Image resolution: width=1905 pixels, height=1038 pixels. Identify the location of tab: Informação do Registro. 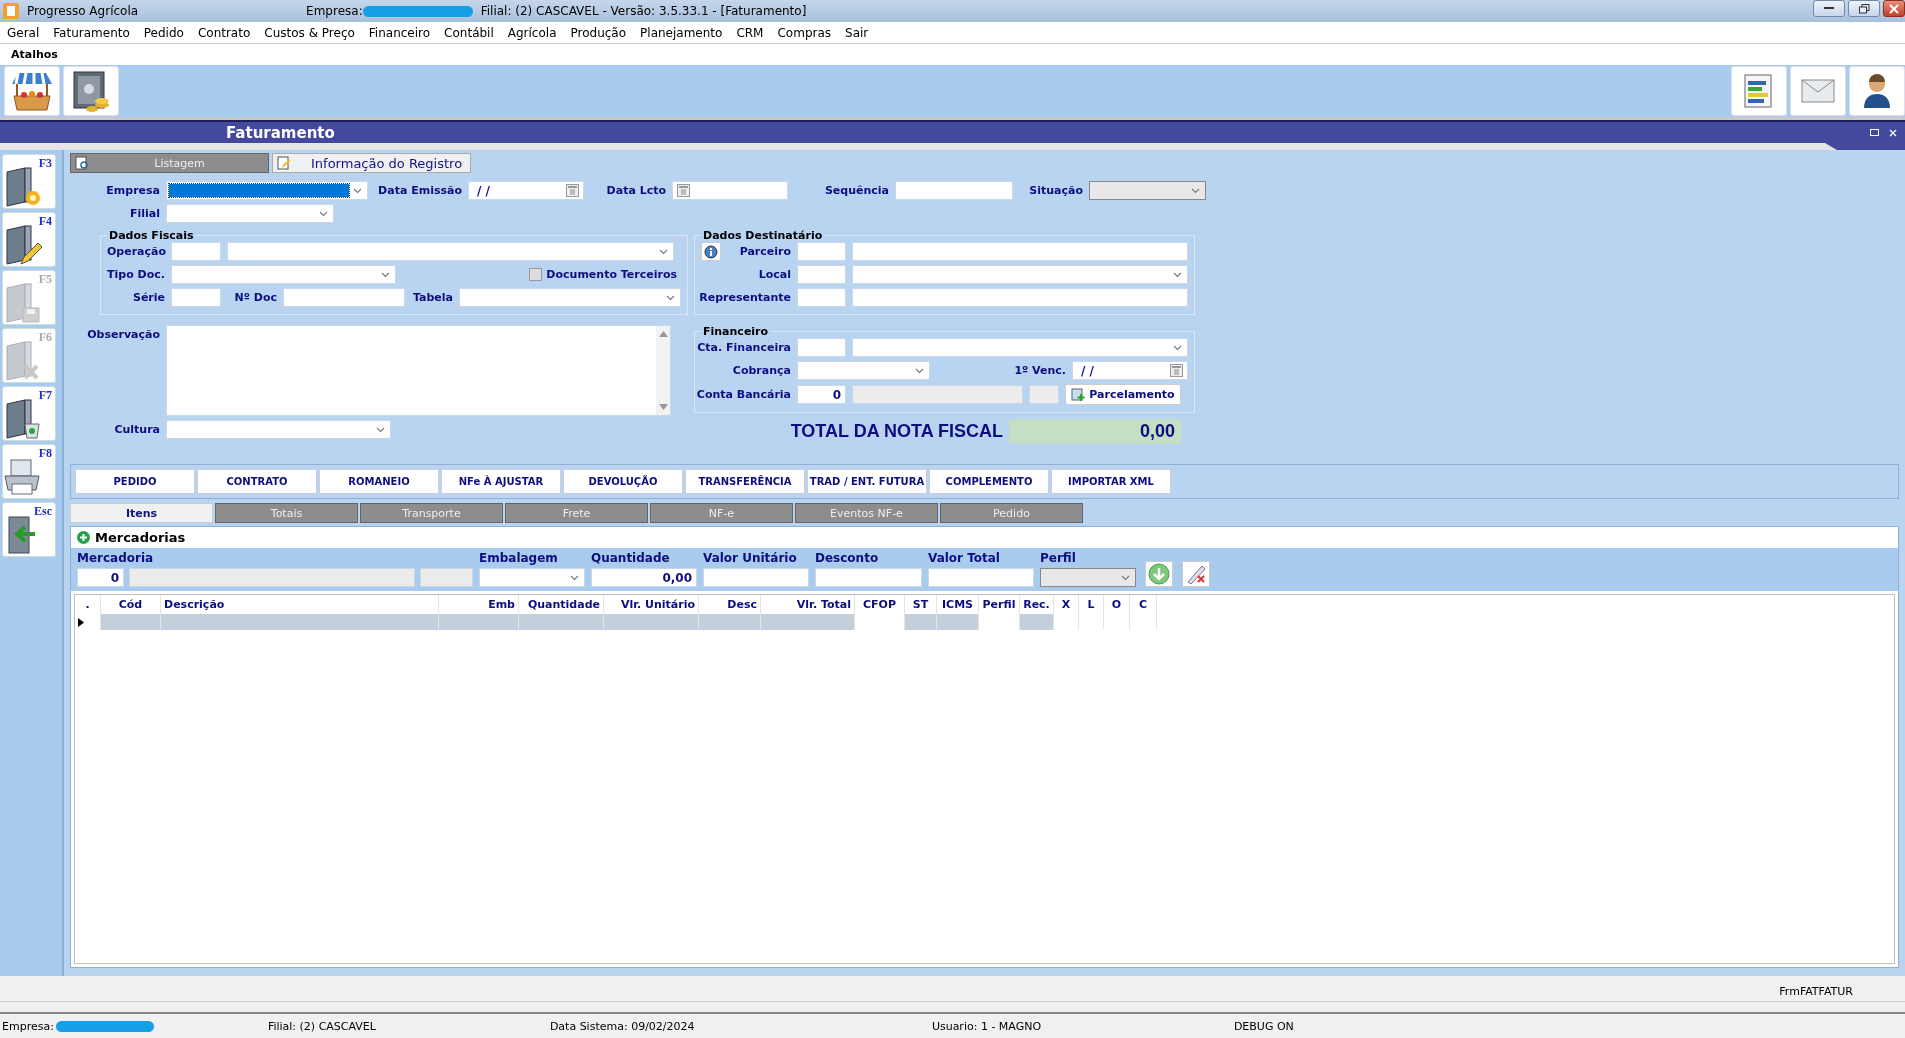
(371, 163).